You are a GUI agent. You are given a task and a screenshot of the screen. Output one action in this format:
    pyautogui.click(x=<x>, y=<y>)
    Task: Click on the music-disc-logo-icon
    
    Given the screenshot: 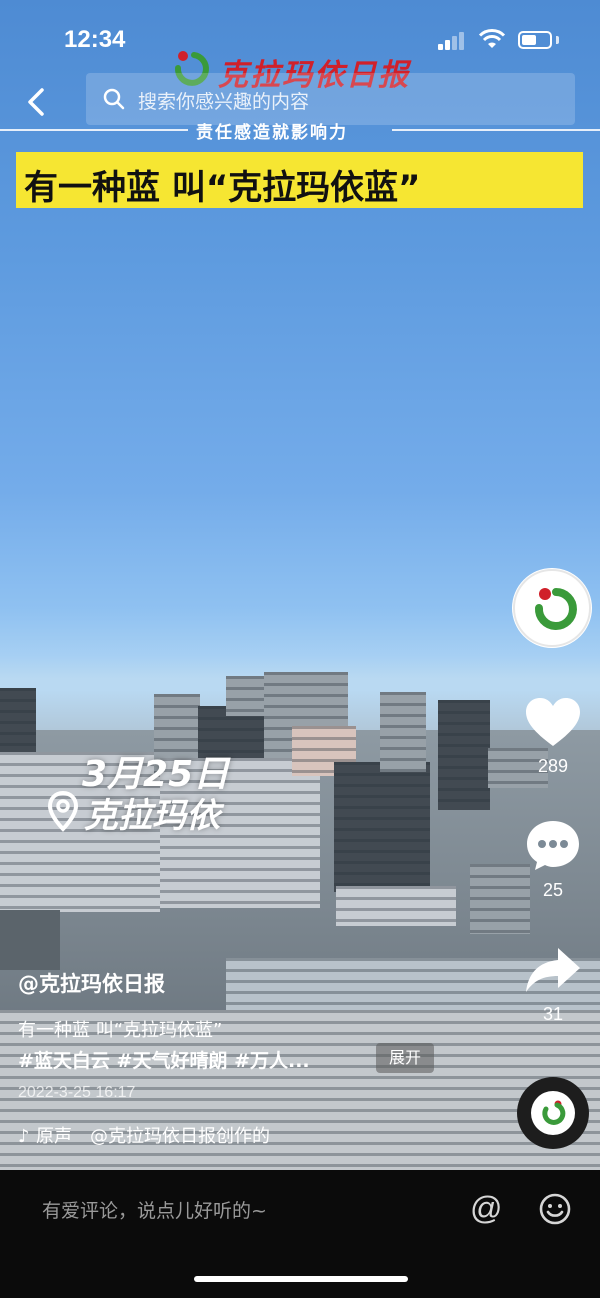 What is the action you would take?
    pyautogui.click(x=554, y=1112)
    